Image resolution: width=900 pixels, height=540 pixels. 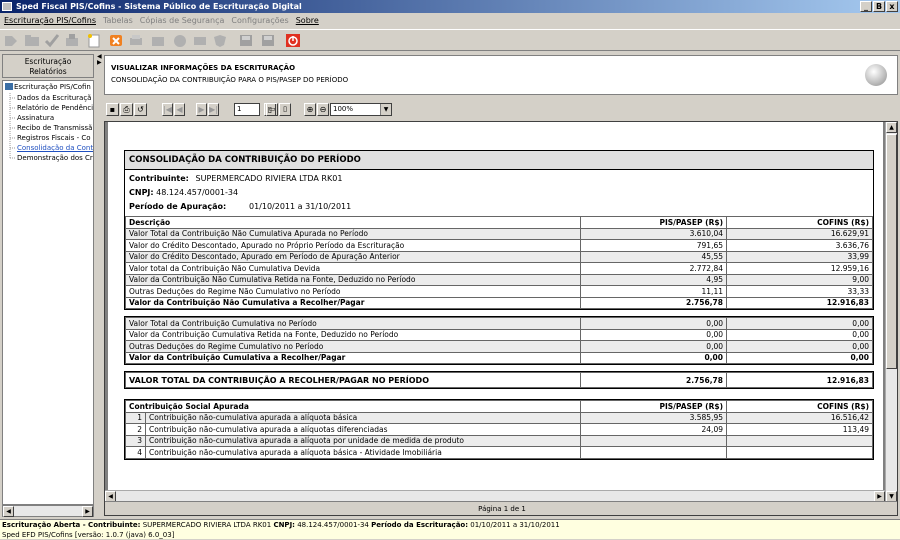 I want to click on report-save-icon: ▪, so click(x=112, y=109).